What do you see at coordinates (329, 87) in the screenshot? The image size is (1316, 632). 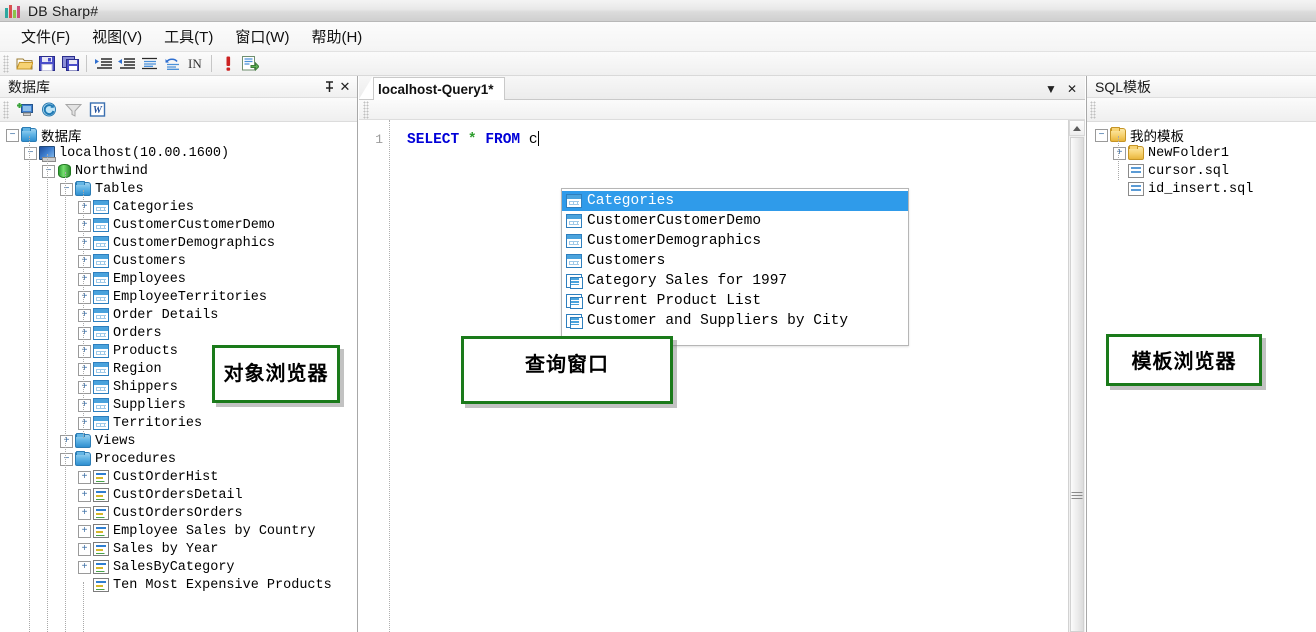 I see `pin-icon` at bounding box center [329, 87].